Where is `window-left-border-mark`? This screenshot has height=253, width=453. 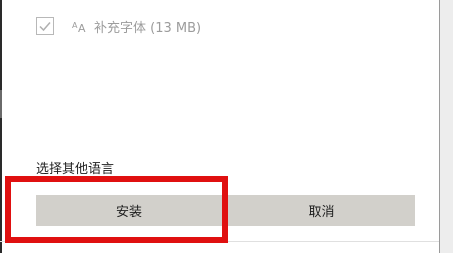 window-left-border-mark is located at coordinates (1, 104).